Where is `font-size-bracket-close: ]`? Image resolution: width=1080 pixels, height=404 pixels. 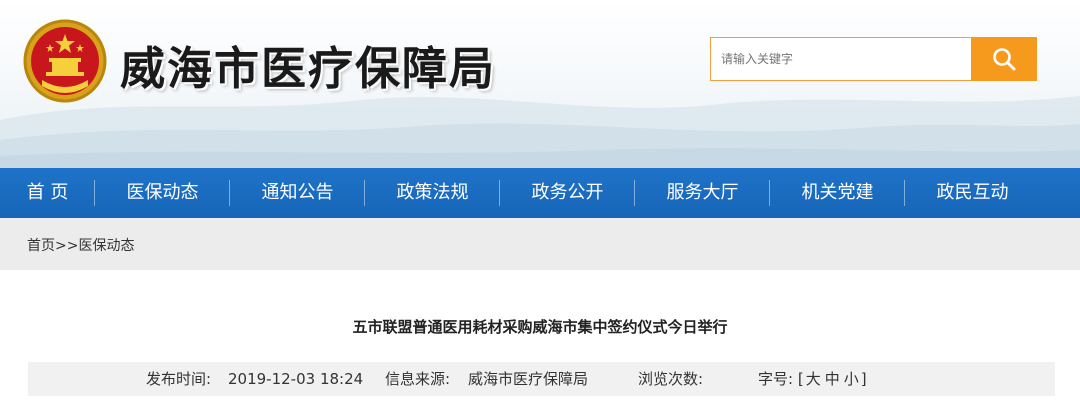 font-size-bracket-close: ] is located at coordinates (863, 379).